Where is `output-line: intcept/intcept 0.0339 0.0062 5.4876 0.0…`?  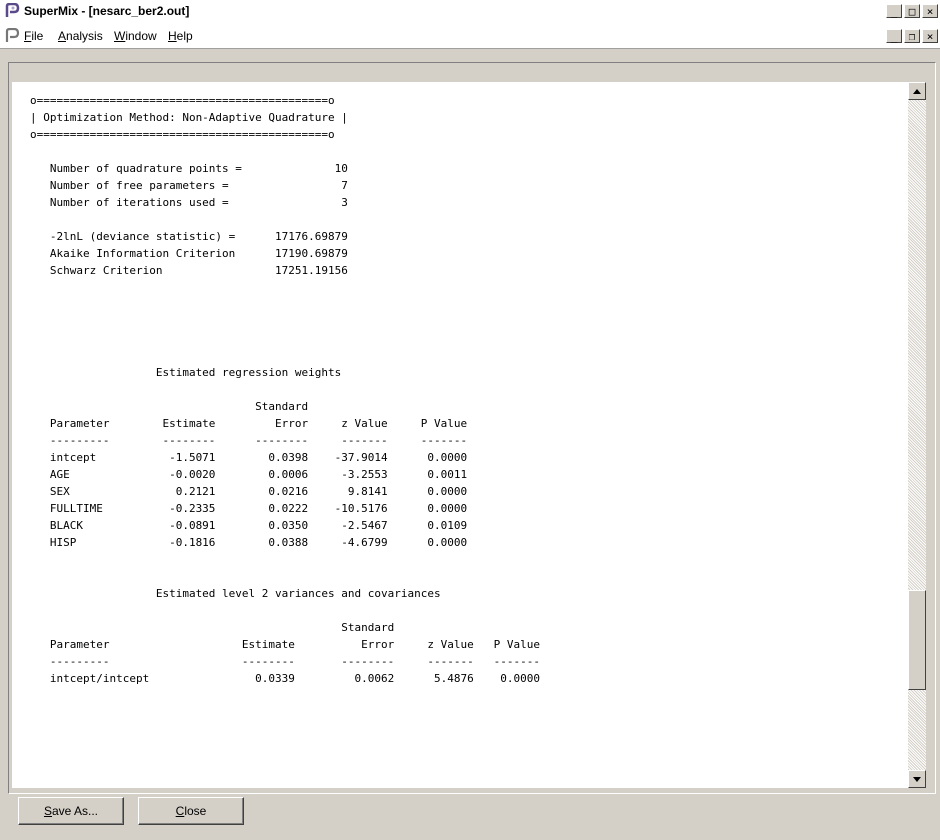 output-line: intcept/intcept 0.0339 0.0062 5.4876 0.0… is located at coordinates (285, 678).